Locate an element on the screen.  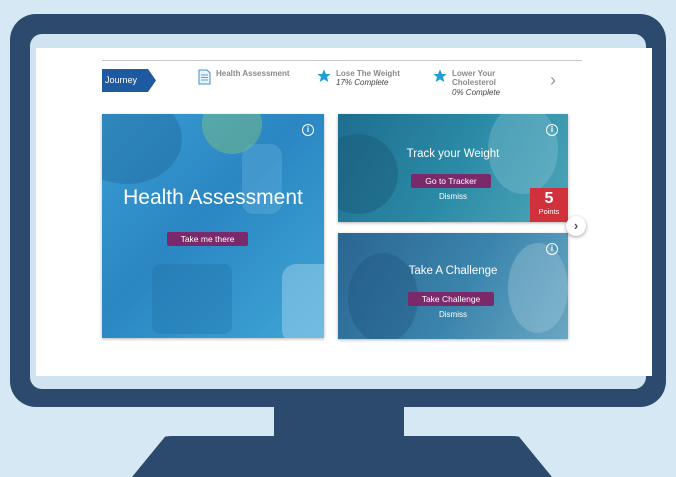
document-icon is located at coordinates (204, 78).